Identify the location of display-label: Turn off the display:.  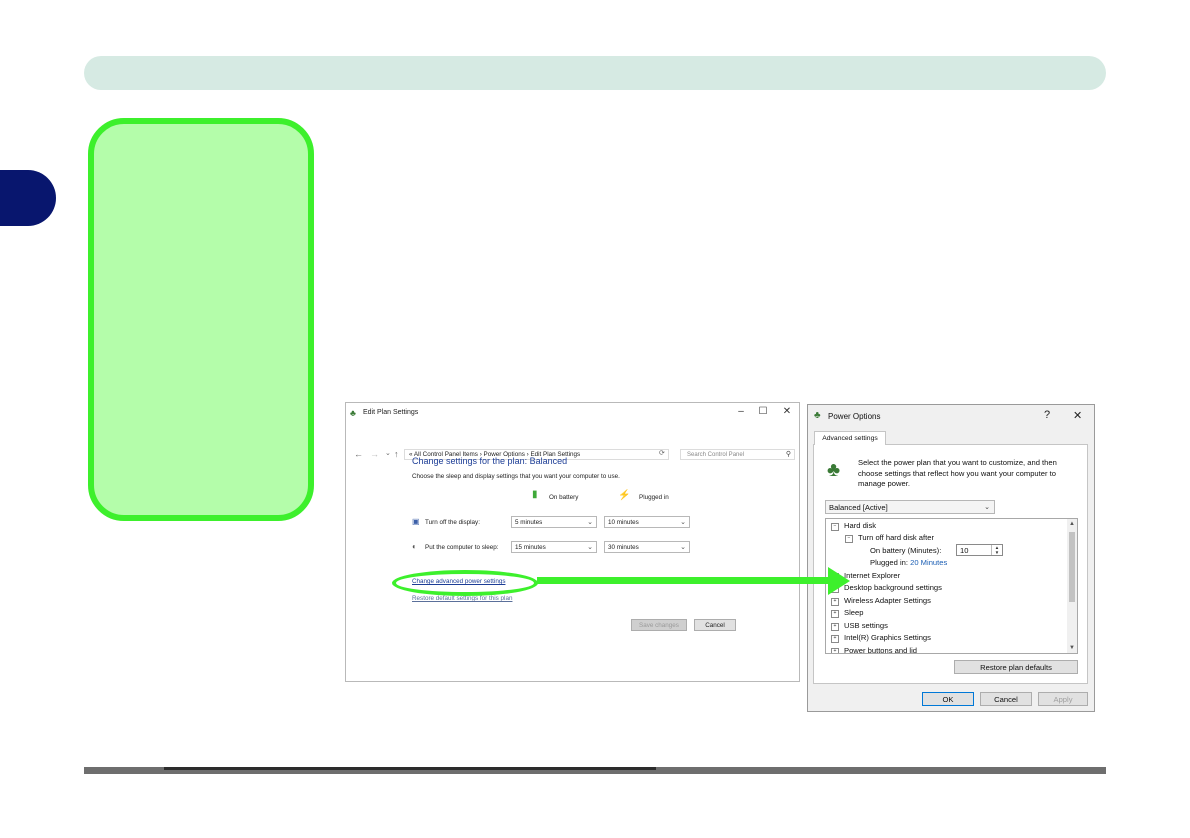
(452, 522).